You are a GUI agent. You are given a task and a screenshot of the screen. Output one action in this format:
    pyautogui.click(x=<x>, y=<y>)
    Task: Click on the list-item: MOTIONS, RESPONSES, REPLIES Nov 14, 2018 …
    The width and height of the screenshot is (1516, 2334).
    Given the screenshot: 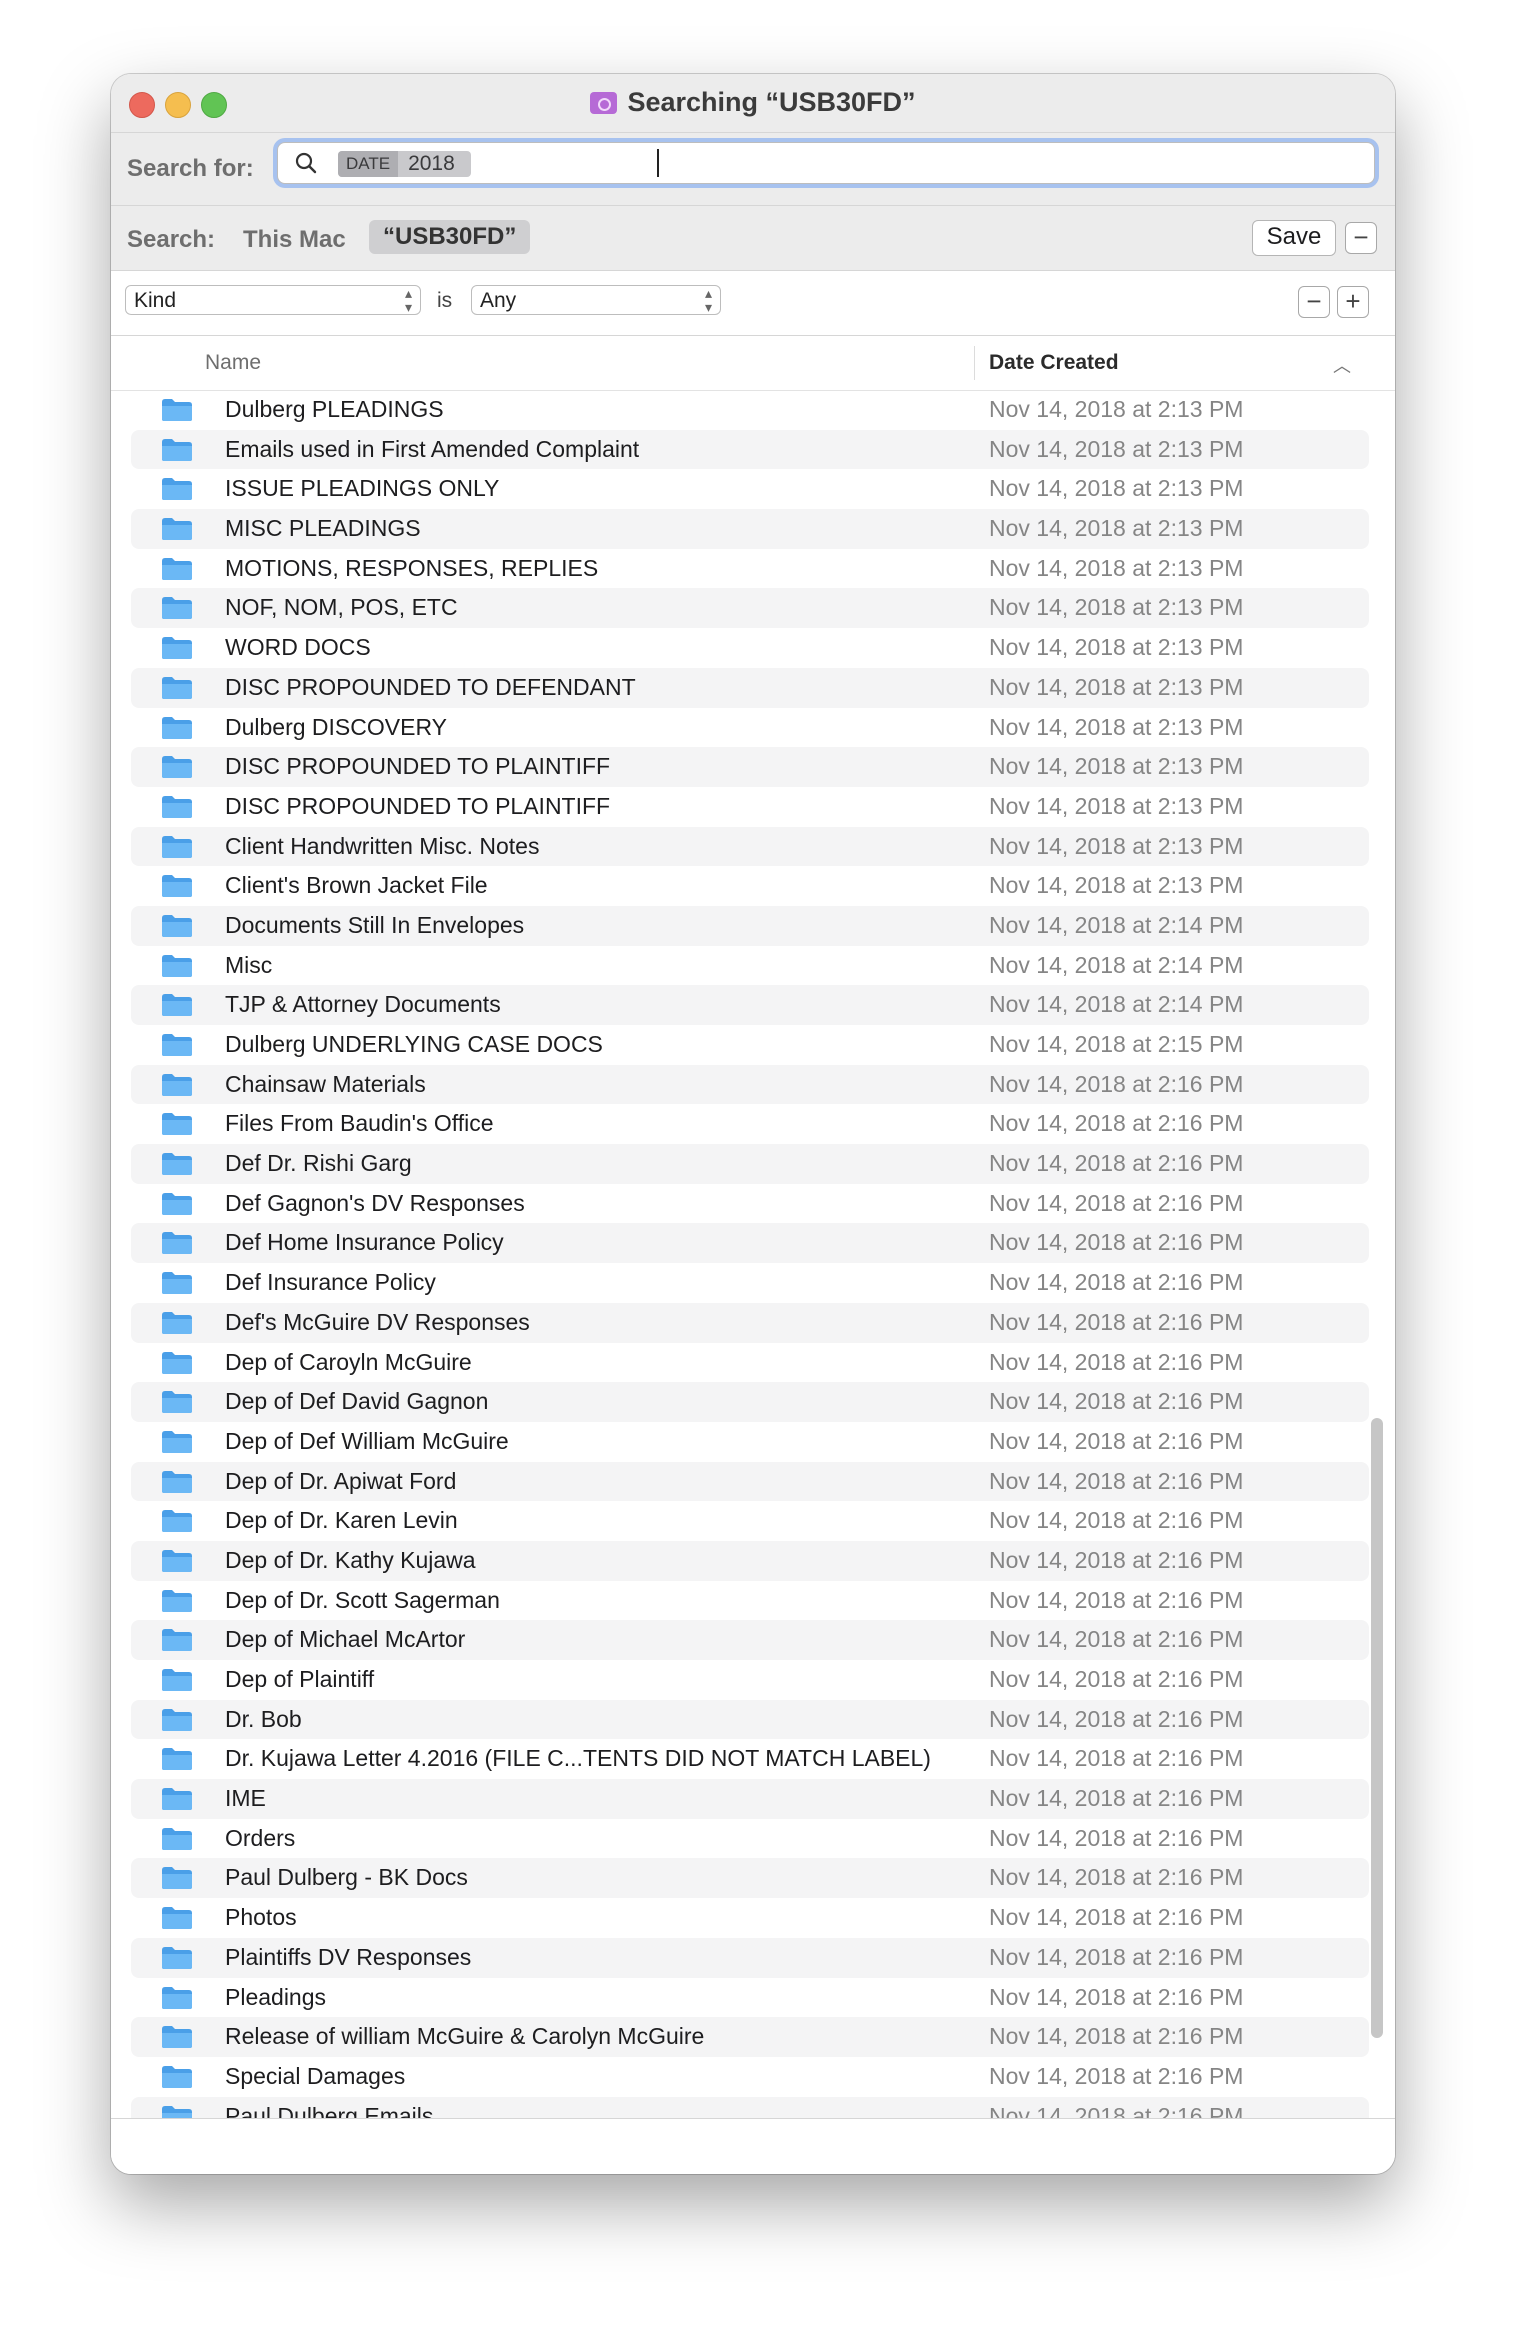 What is the action you would take?
    pyautogui.click(x=750, y=569)
    